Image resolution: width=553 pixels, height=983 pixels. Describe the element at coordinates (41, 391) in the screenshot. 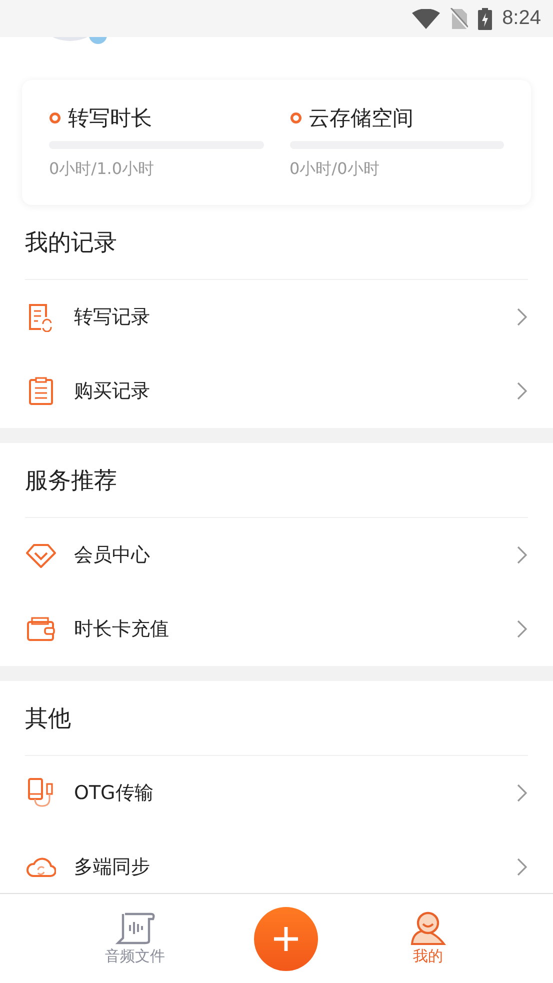

I see `clipboard-icon` at that location.